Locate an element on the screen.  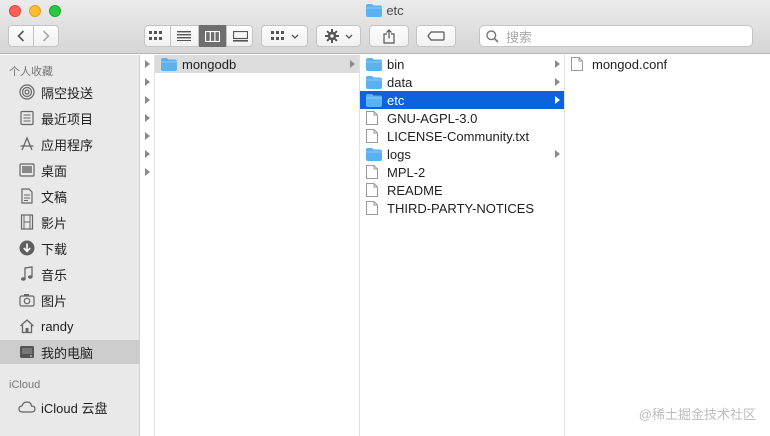
share-button is located at coordinates (389, 36).